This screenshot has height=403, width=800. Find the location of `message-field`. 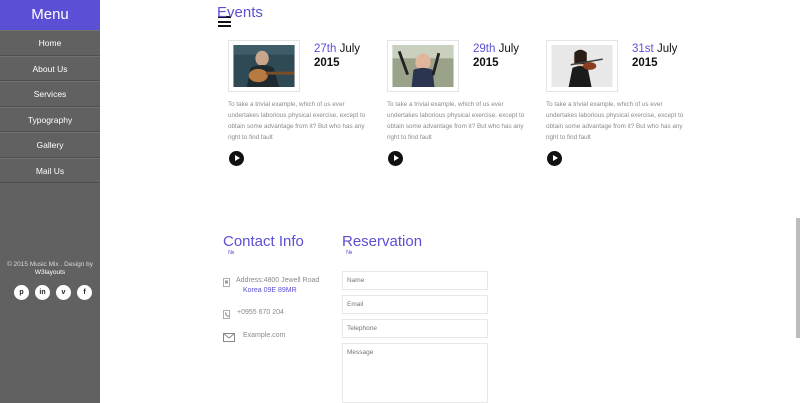

message-field is located at coordinates (415, 373).